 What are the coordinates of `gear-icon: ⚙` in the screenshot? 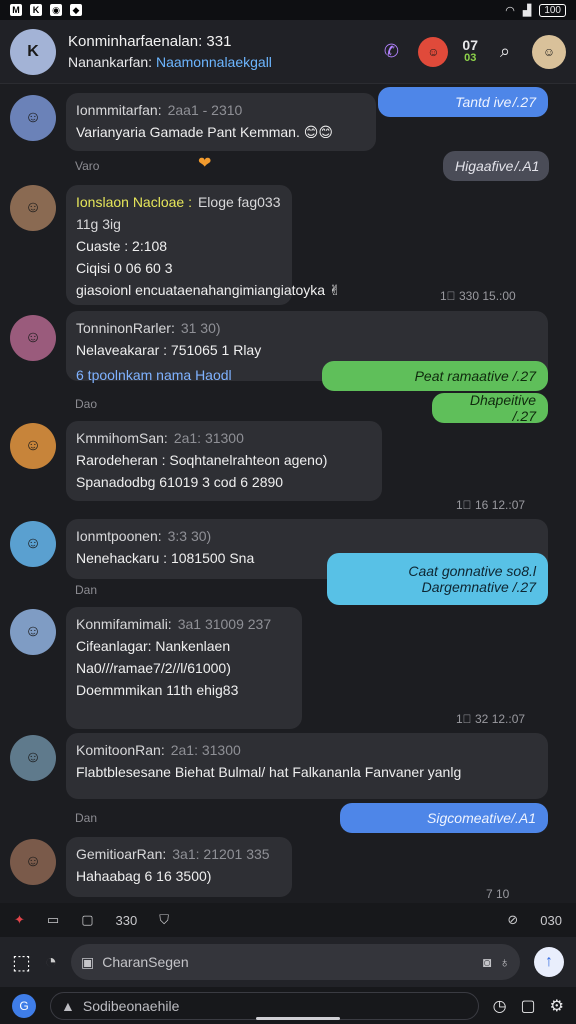 It's located at (557, 1006).